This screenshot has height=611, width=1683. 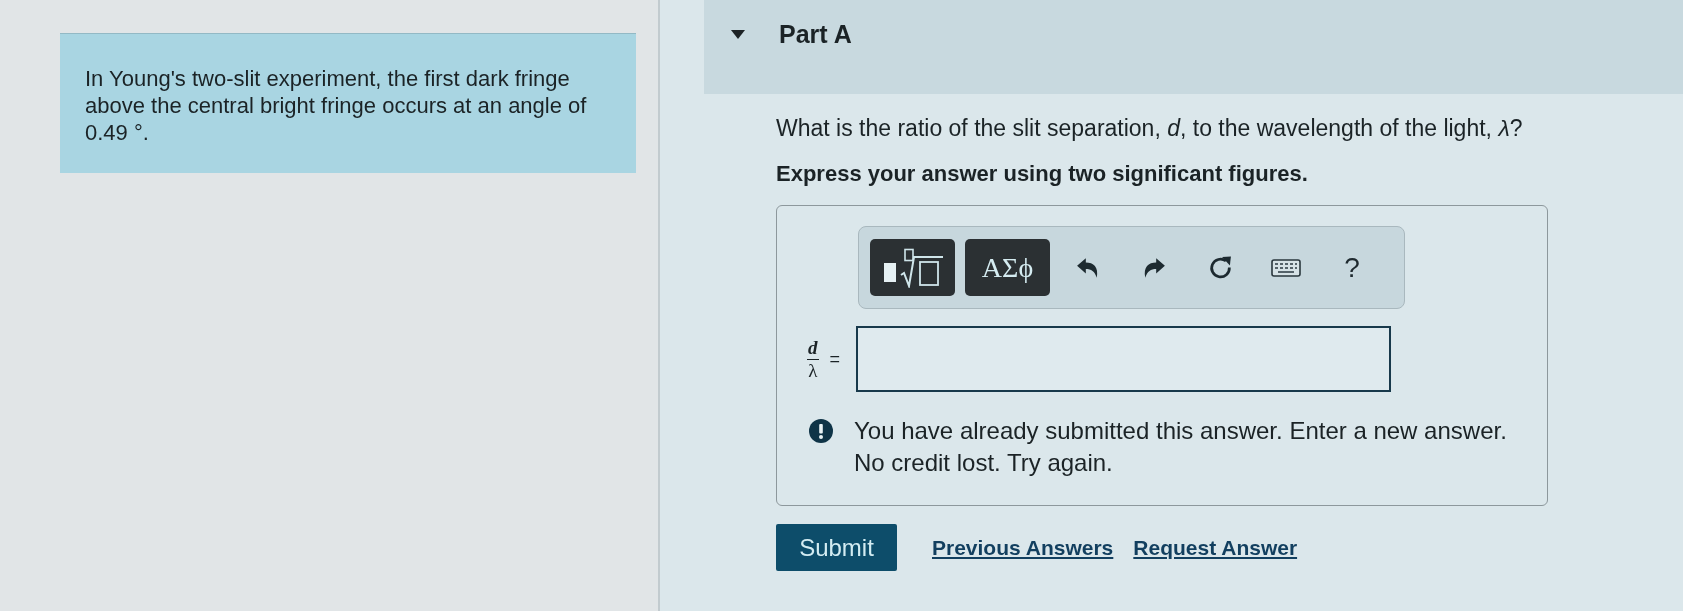 What do you see at coordinates (1220, 267) in the screenshot?
I see `circular-arrow-icon` at bounding box center [1220, 267].